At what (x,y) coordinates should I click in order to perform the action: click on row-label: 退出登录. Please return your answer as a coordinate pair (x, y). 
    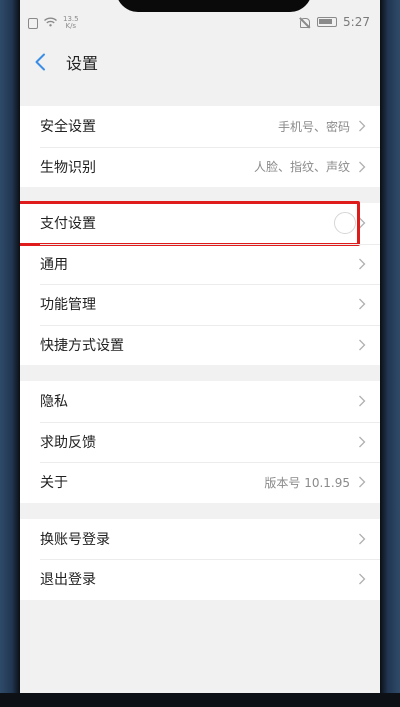
    Looking at the image, I should click on (68, 580).